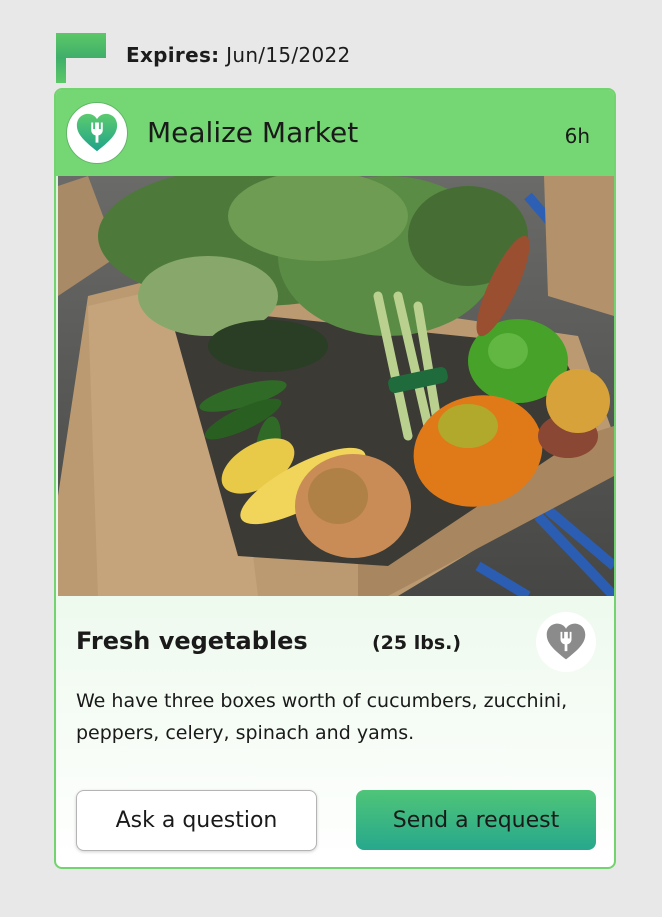  What do you see at coordinates (169, 55) in the screenshot?
I see `expiry-label: Expires` at bounding box center [169, 55].